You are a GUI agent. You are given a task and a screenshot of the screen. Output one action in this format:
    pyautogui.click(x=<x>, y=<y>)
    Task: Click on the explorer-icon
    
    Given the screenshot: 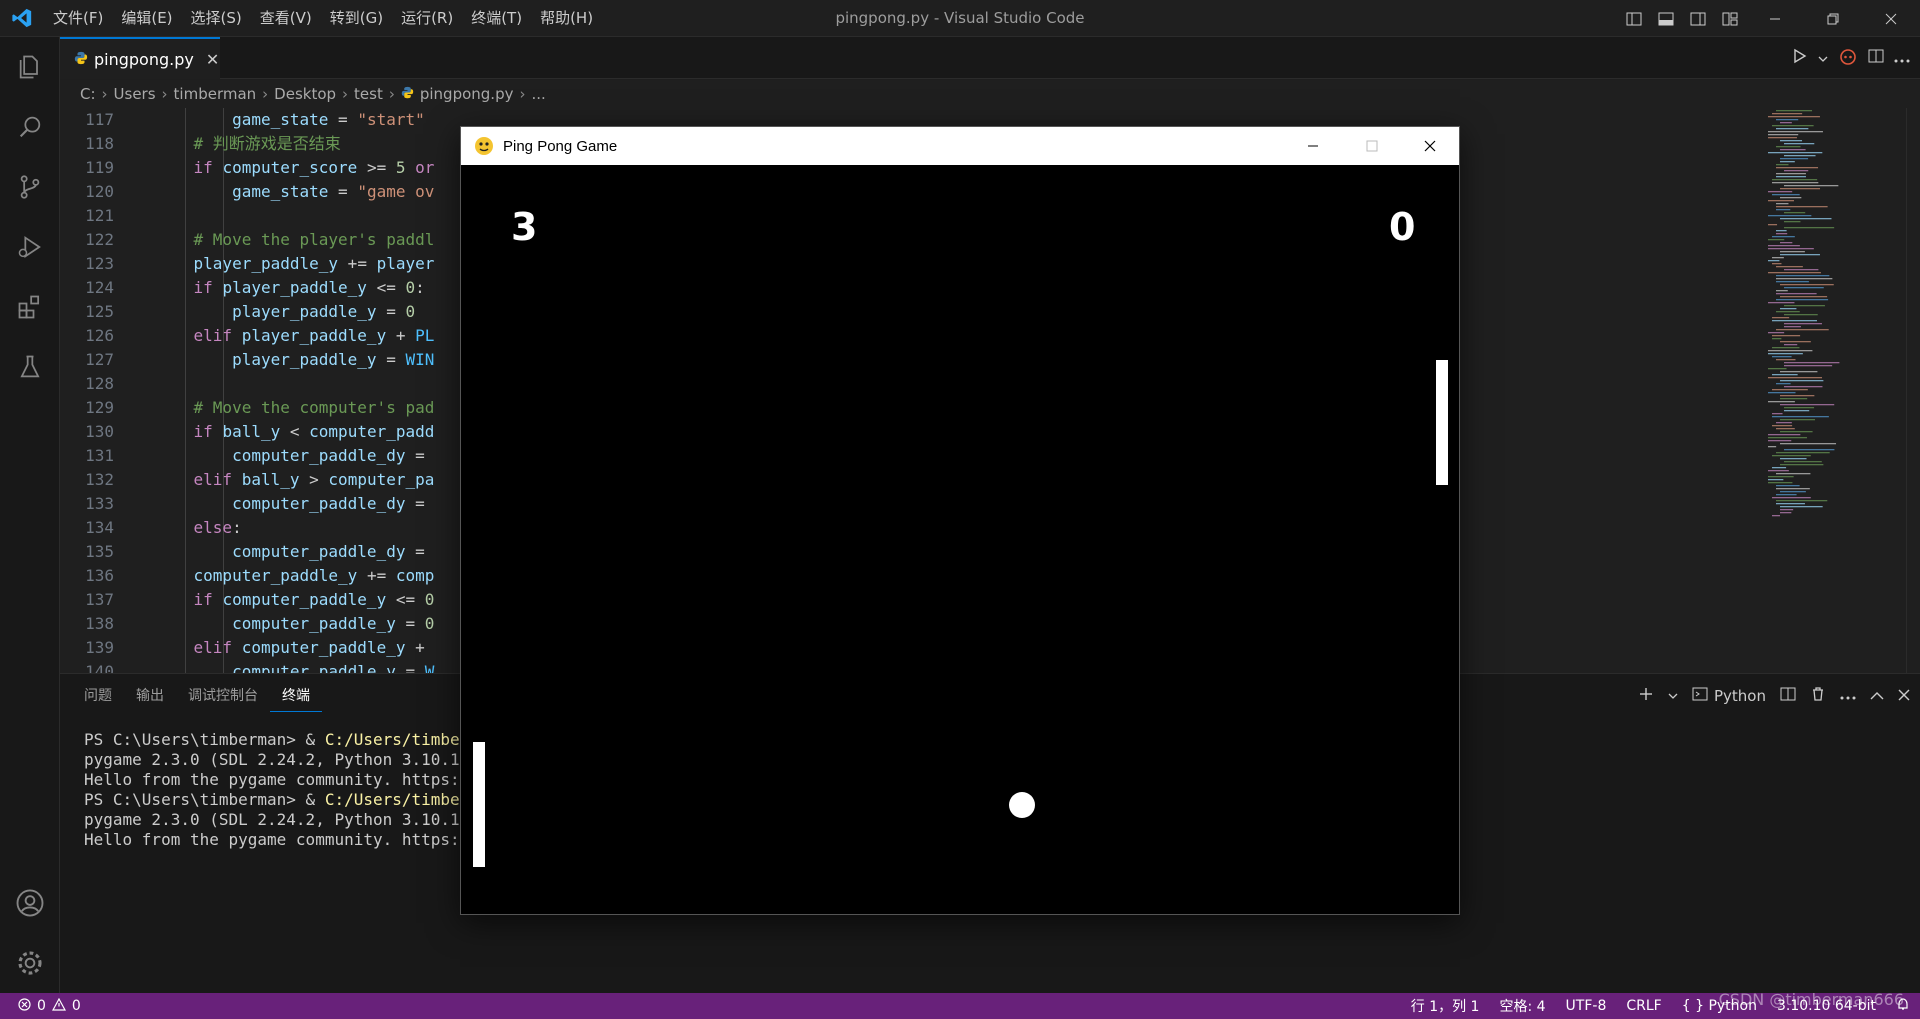 What is the action you would take?
    pyautogui.click(x=30, y=67)
    